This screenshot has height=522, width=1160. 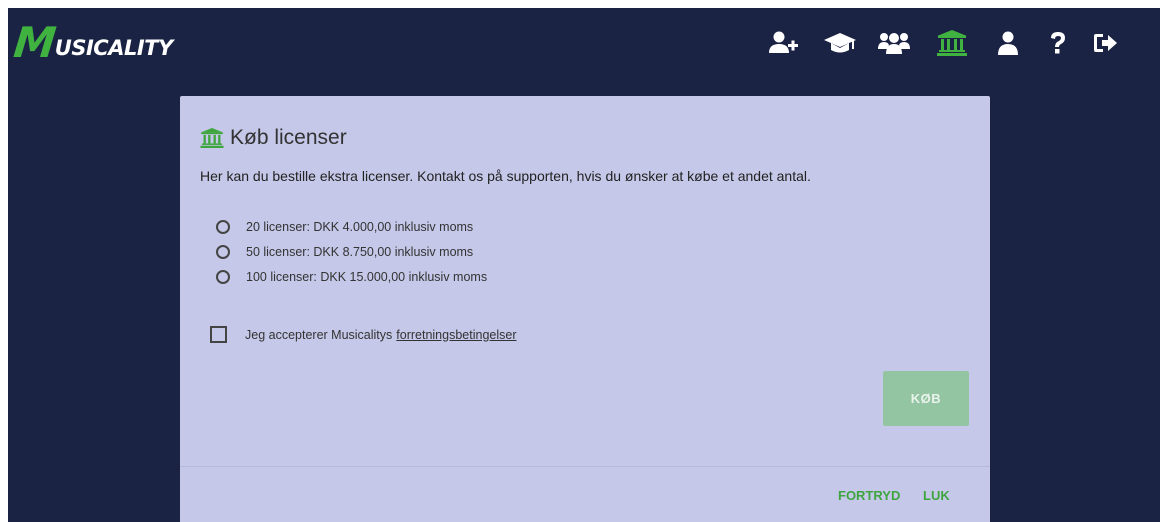 What do you see at coordinates (936, 495) in the screenshot?
I see `close-button: LUK` at bounding box center [936, 495].